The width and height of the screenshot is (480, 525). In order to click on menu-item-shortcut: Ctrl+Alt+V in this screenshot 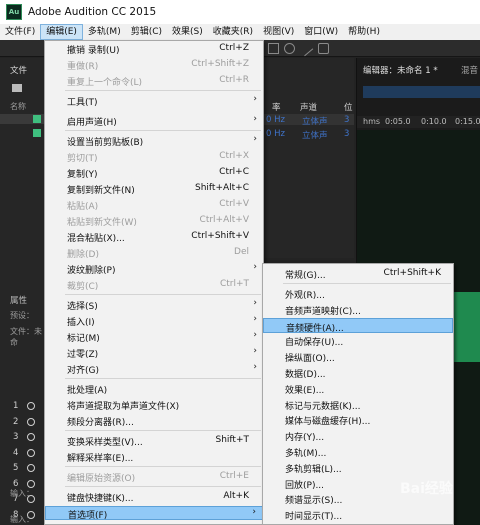, I will do `click(224, 220)`.